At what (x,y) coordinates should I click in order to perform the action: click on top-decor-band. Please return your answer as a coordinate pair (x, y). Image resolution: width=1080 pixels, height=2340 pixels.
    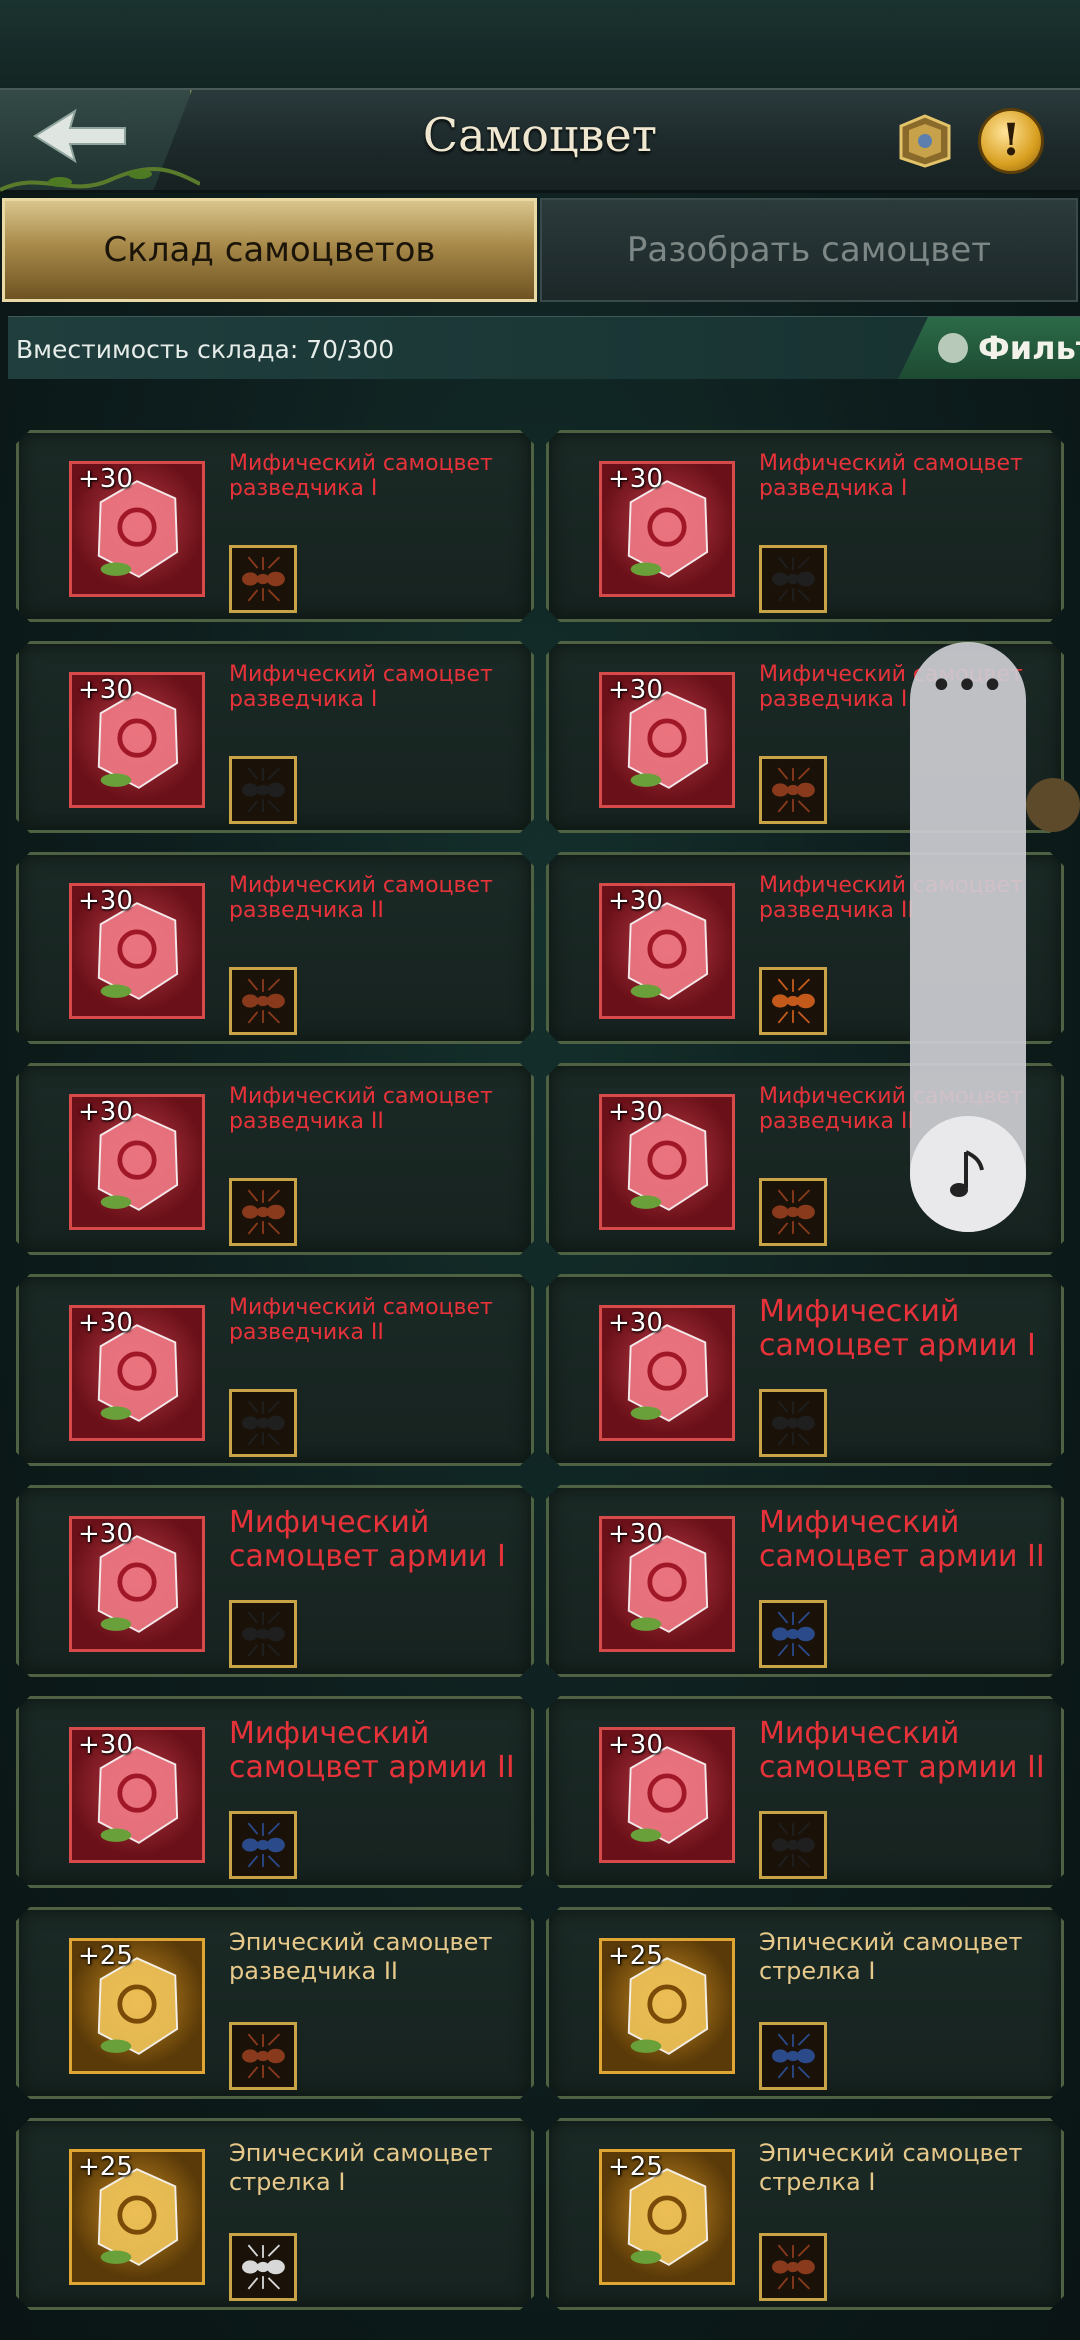
    Looking at the image, I should click on (540, 44).